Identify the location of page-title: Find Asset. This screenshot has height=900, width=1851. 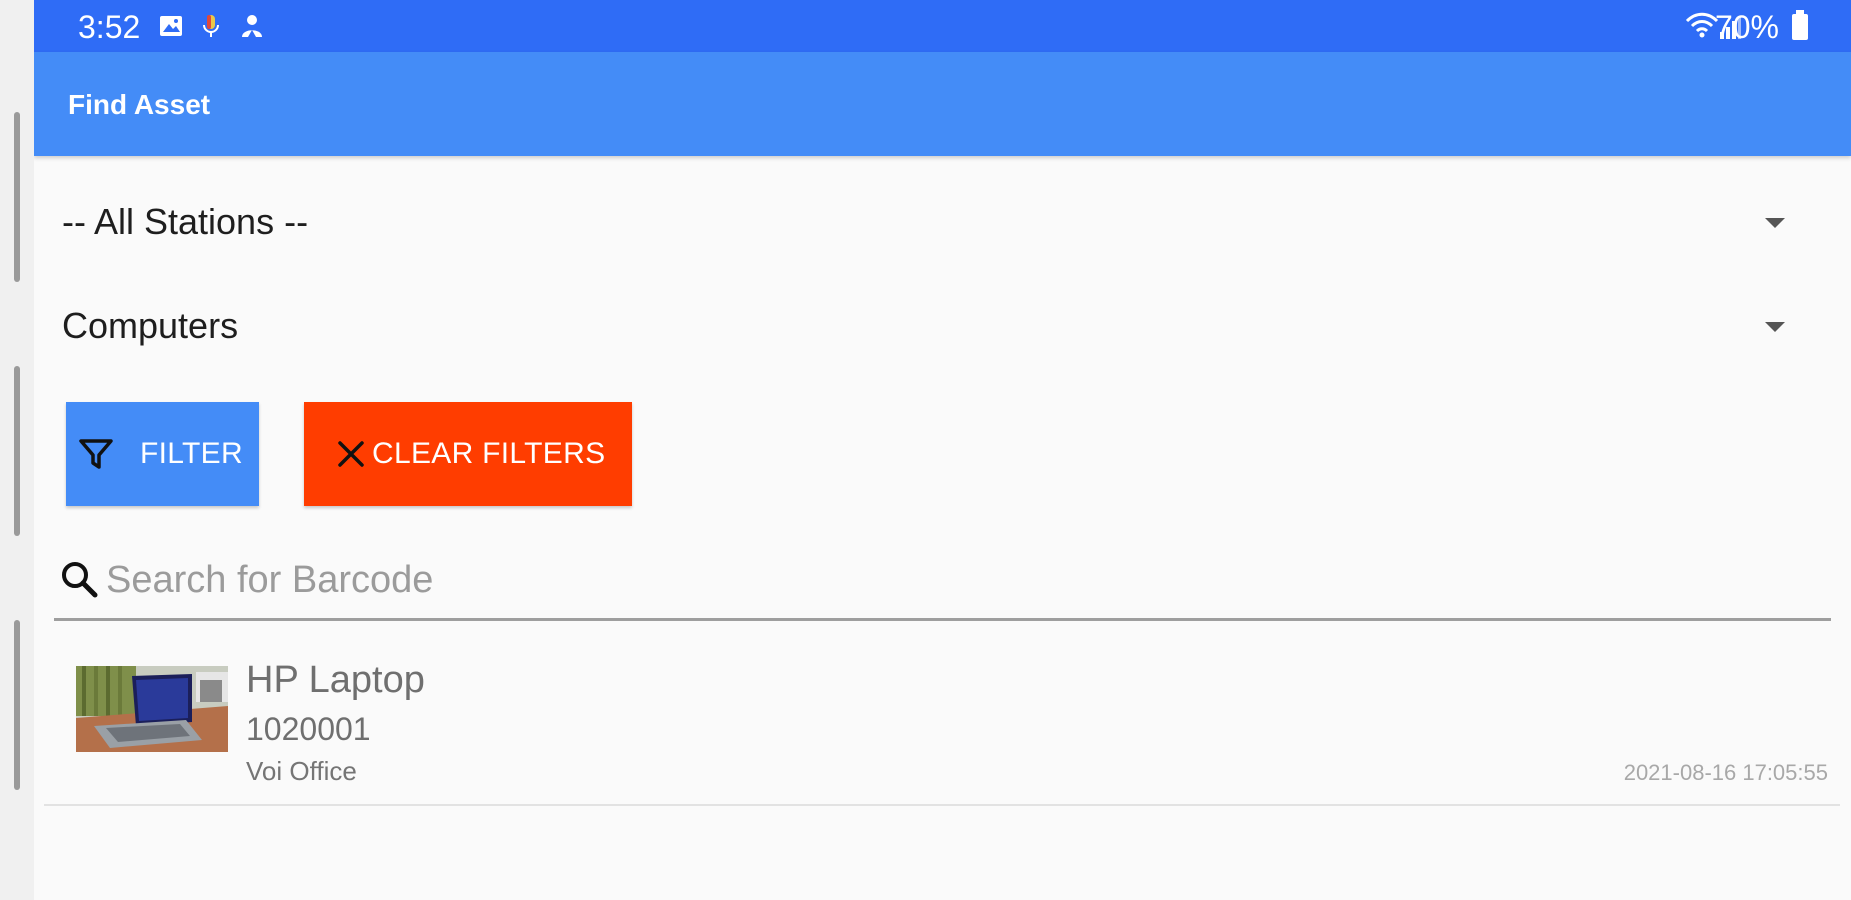
(139, 104).